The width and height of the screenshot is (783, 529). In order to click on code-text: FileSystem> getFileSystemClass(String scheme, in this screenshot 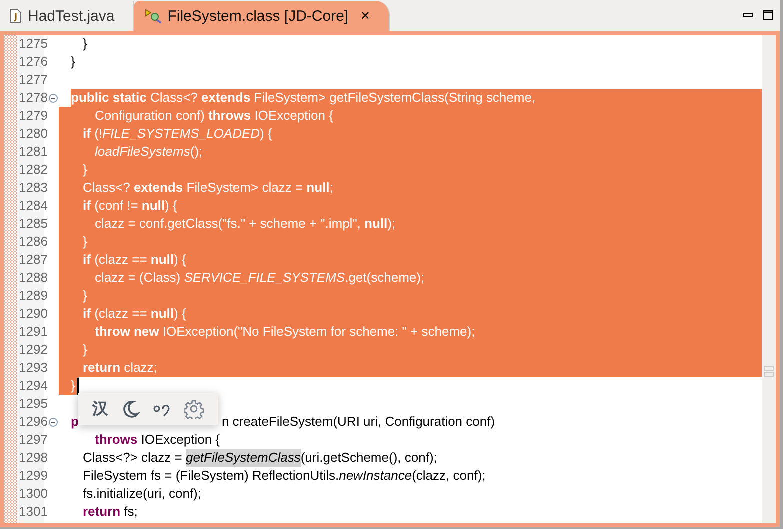, I will do `click(394, 98)`.